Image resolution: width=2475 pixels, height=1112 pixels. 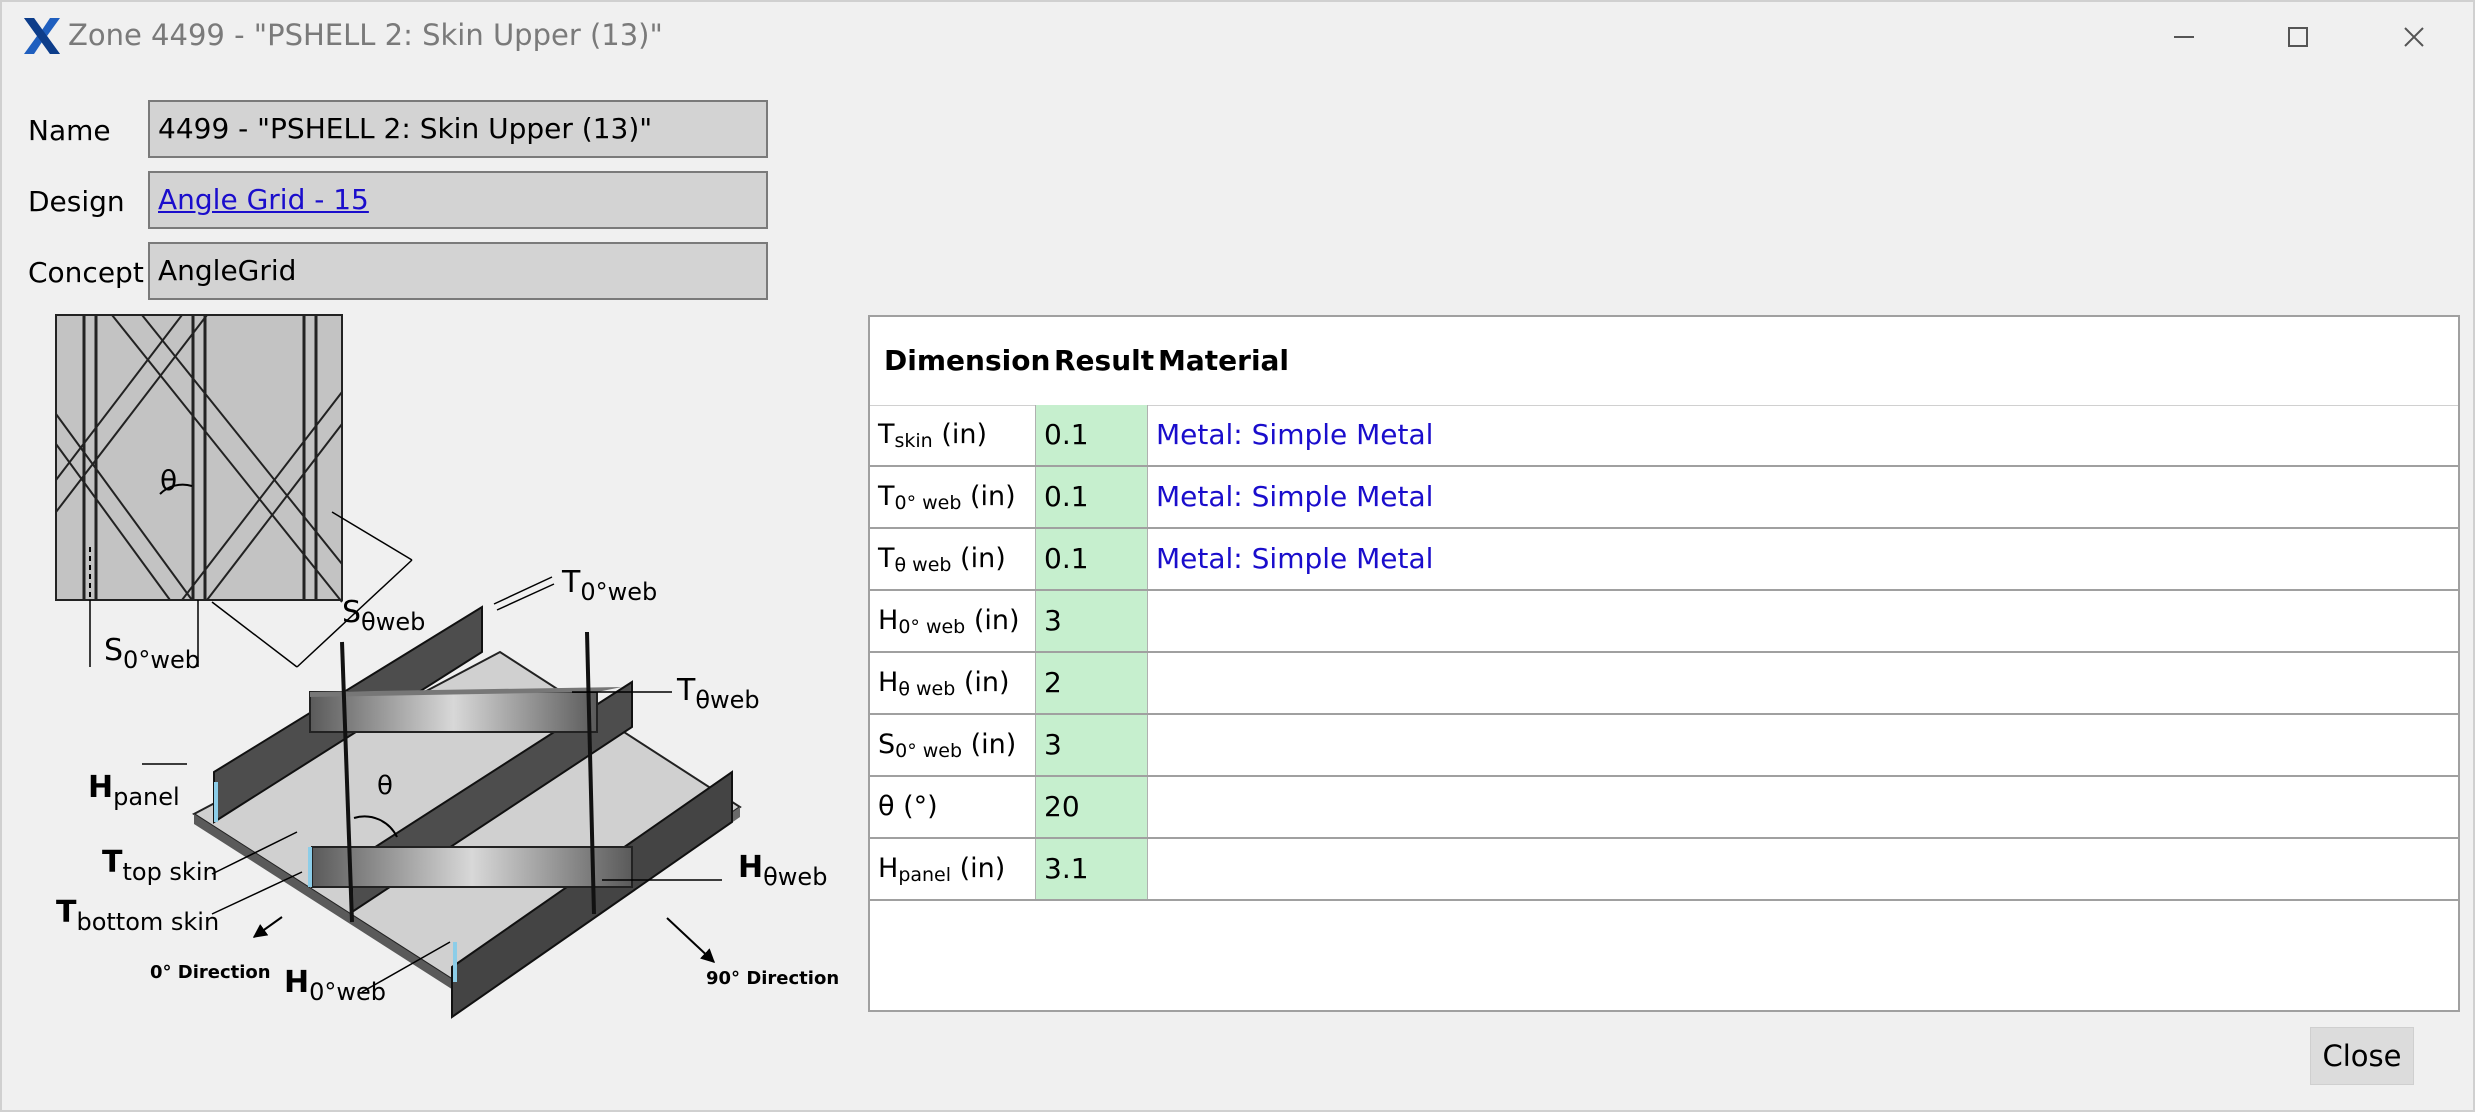 I want to click on direction-90-label: 90° Direction, so click(x=772, y=978).